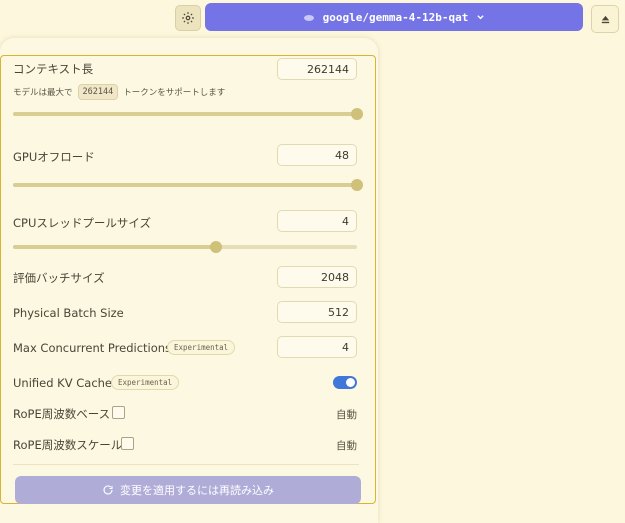  Describe the element at coordinates (350, 382) in the screenshot. I see `toggle-knob` at that location.